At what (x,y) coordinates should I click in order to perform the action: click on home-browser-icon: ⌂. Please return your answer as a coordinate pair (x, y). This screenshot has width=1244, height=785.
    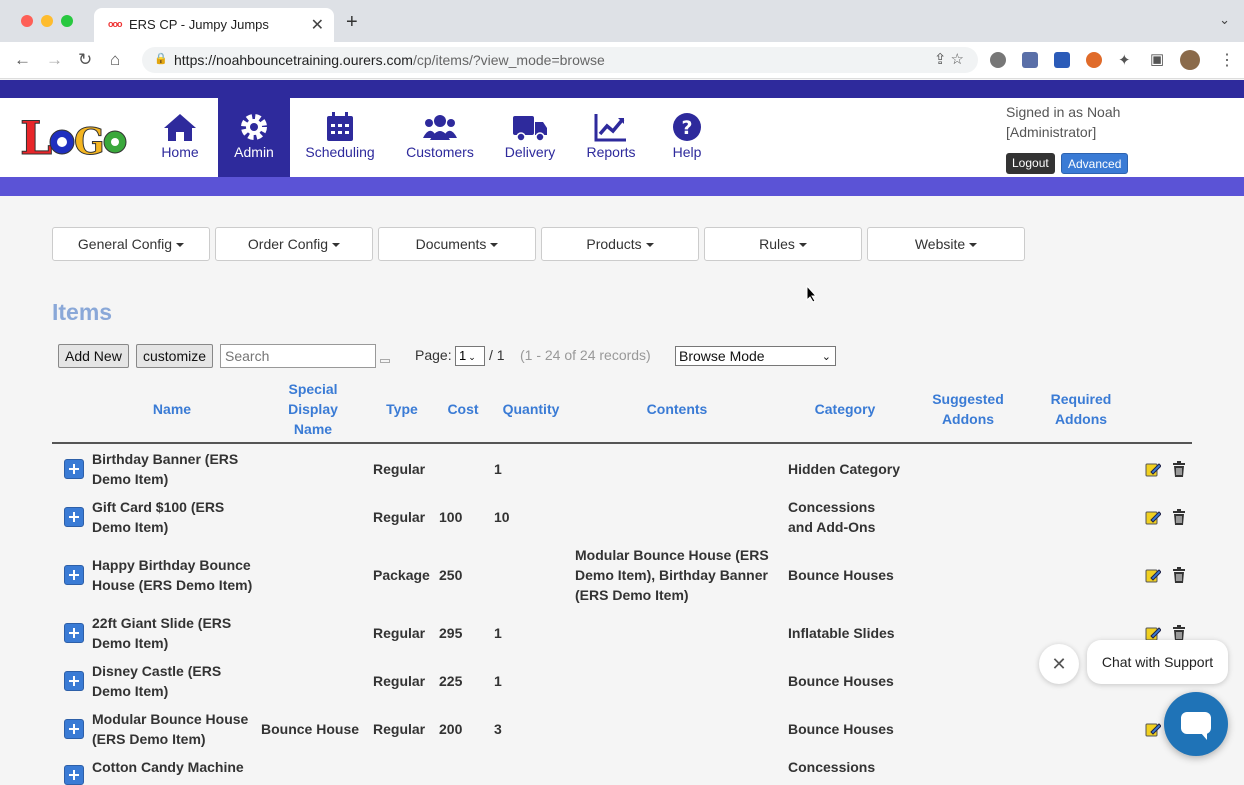
    Looking at the image, I should click on (115, 60).